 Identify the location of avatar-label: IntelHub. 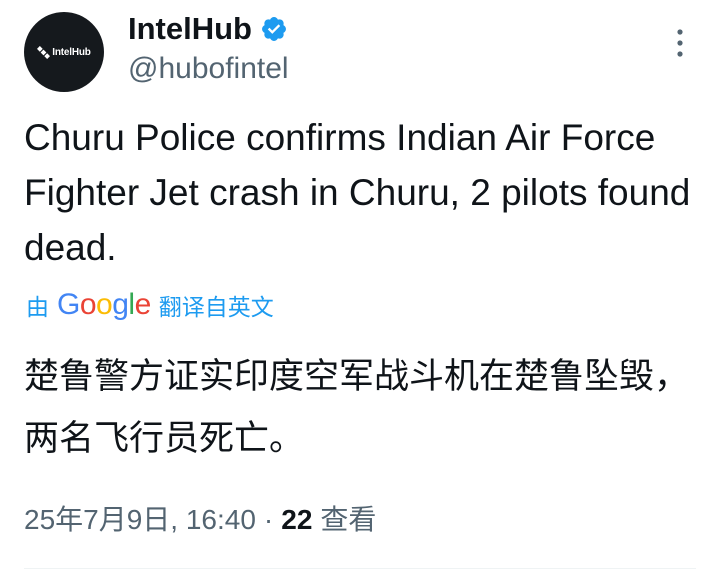
(71, 52).